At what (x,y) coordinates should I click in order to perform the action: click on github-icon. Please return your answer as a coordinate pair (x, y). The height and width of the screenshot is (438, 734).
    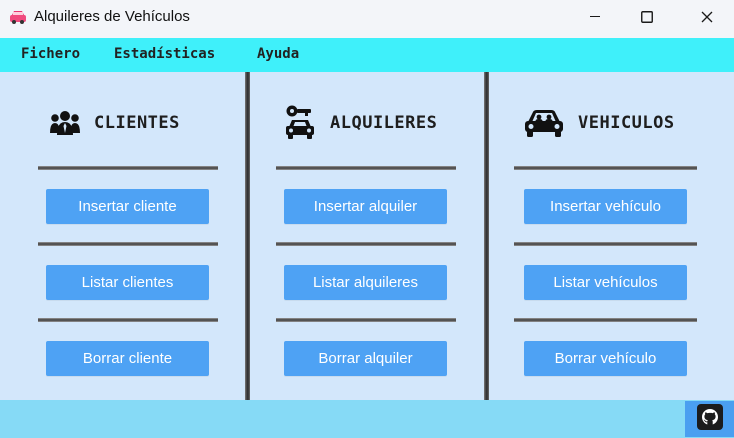
    Looking at the image, I should click on (709, 419).